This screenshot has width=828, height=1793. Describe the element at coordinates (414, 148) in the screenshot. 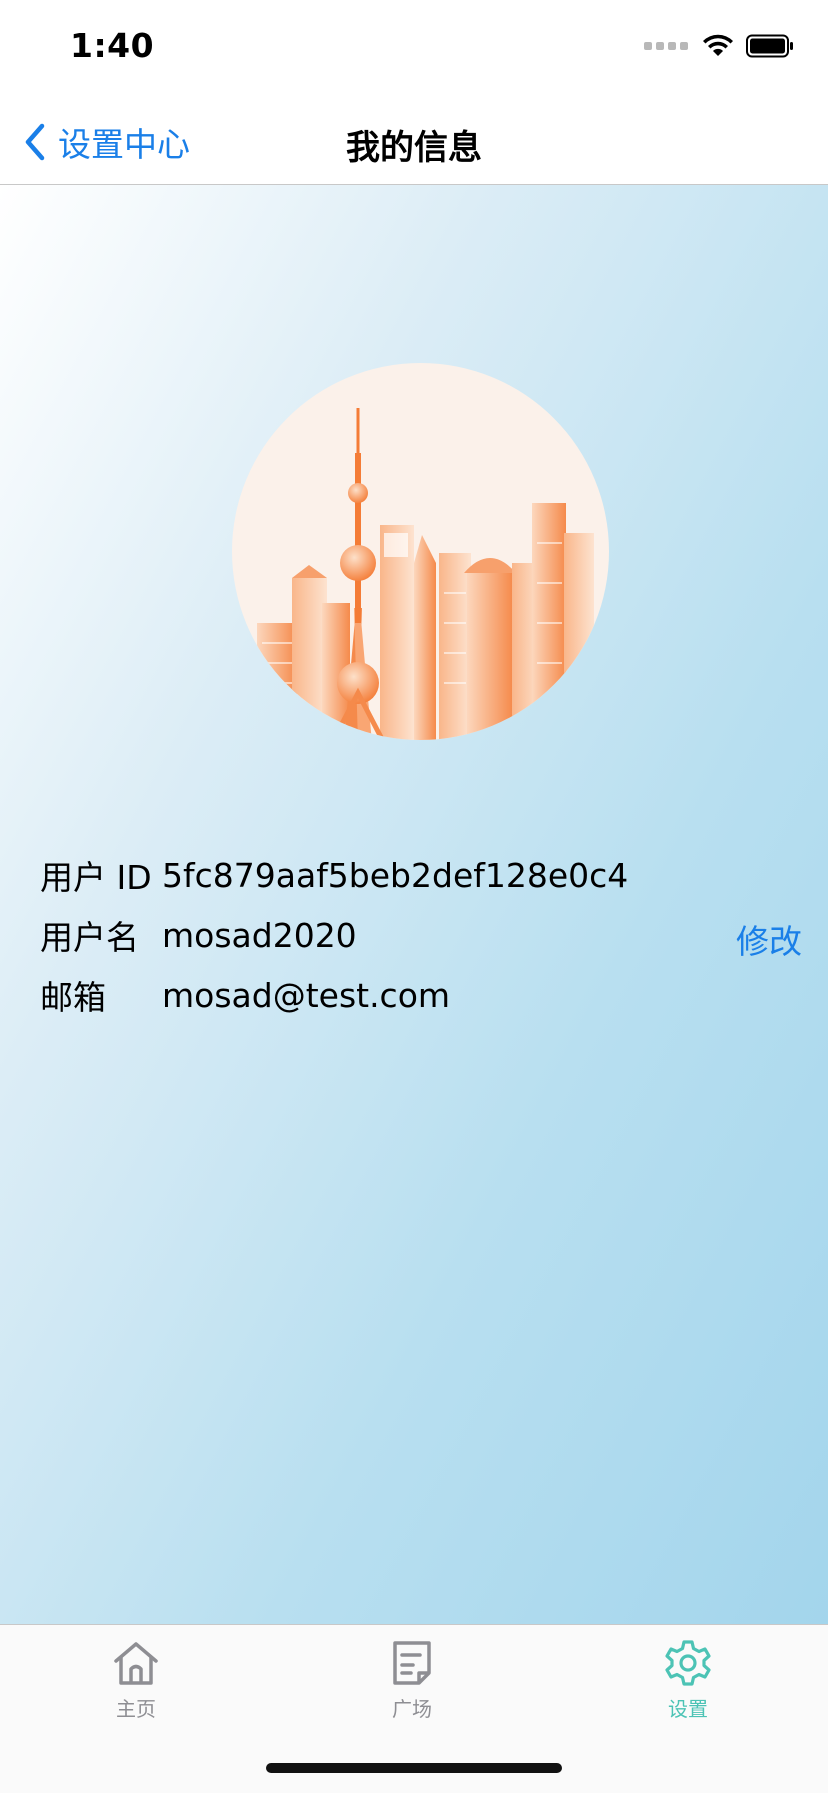

I see `page-title: 我的信息` at that location.